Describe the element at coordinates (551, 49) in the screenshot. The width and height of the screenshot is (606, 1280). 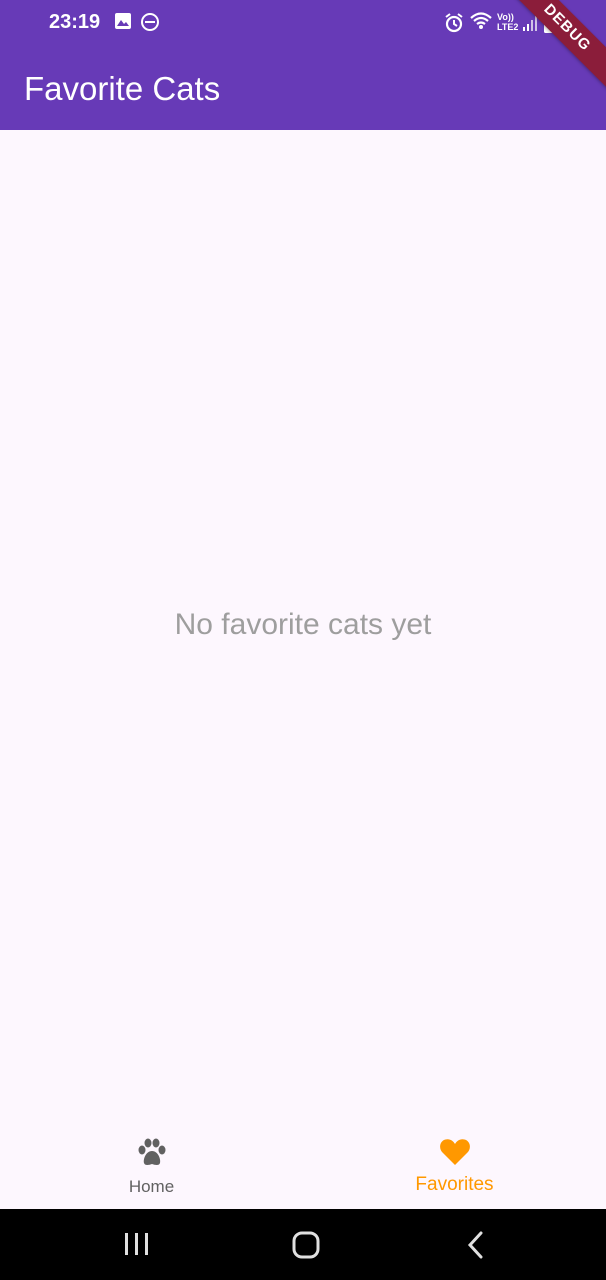
I see `debug-banner: DEBUG` at that location.